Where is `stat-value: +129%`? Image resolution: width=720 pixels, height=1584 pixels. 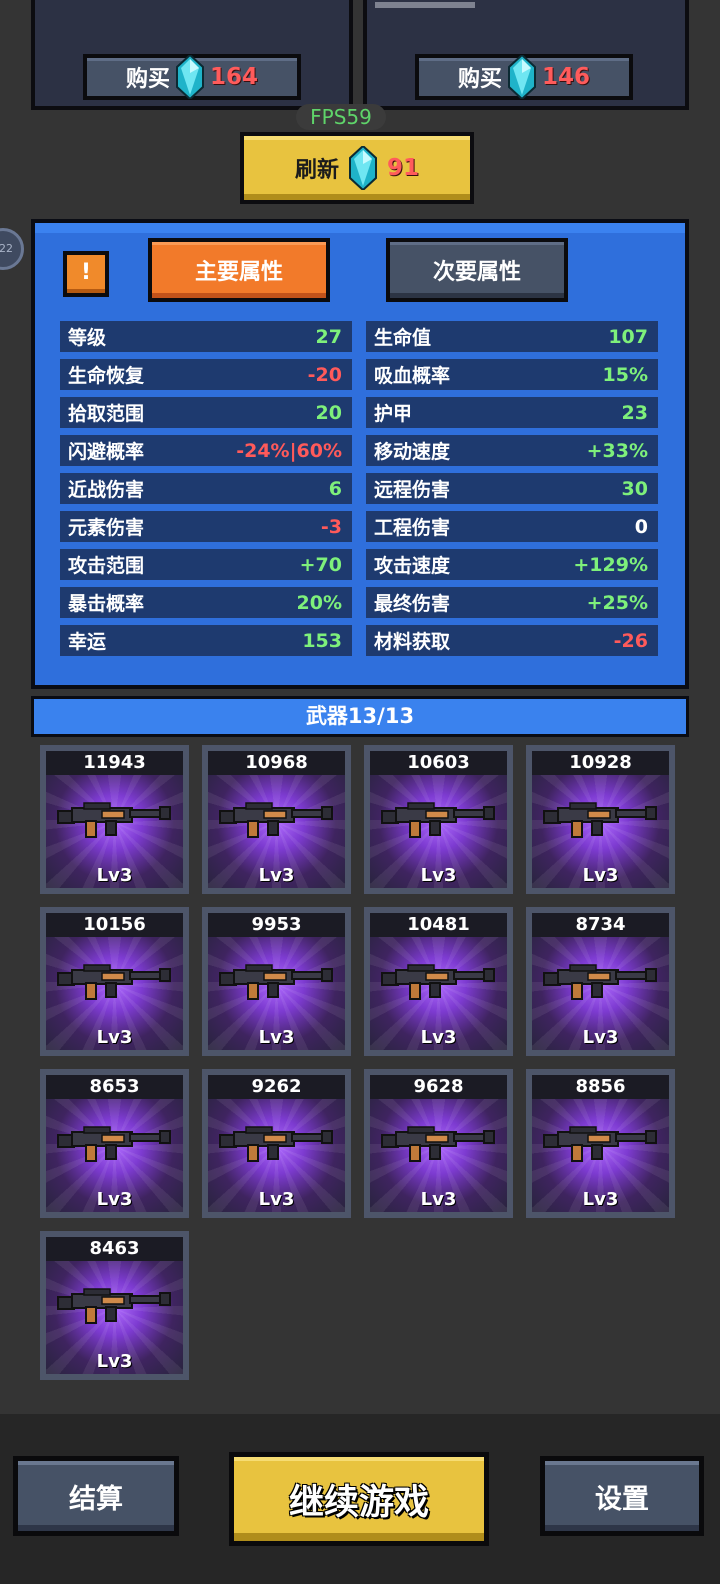 stat-value: +129% is located at coordinates (610, 564).